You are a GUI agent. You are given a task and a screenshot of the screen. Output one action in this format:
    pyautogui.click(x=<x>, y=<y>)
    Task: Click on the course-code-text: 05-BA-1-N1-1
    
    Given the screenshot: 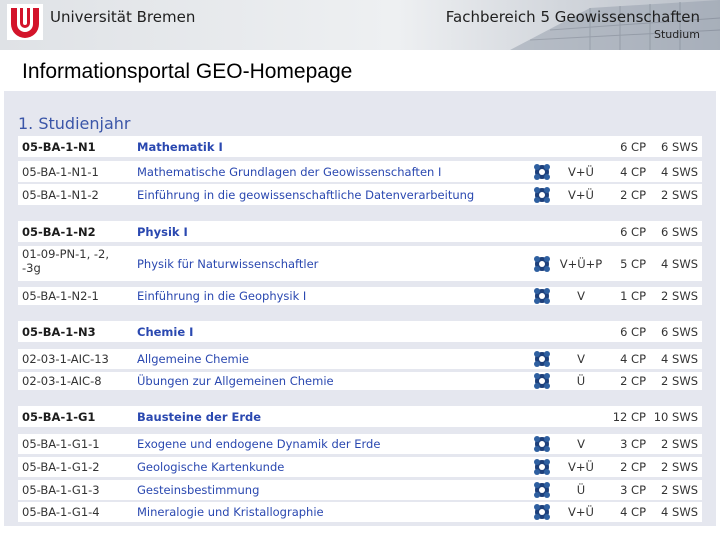 What is the action you would take?
    pyautogui.click(x=60, y=172)
    